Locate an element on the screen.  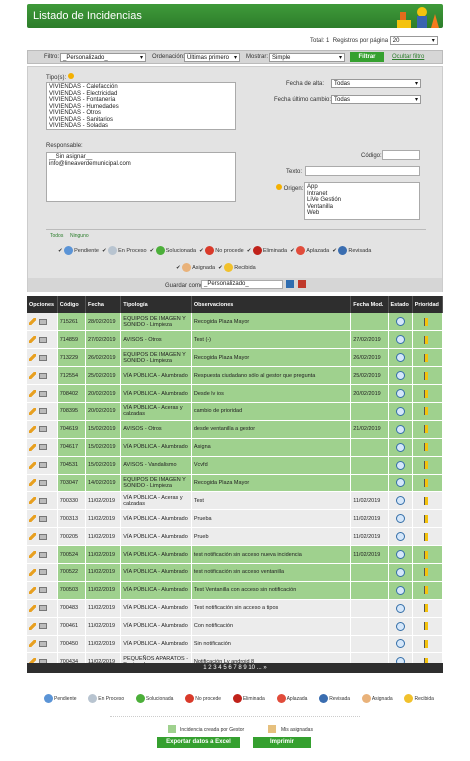
exportar-button: Exportar datos a Excel is located at coordinates (198, 742).